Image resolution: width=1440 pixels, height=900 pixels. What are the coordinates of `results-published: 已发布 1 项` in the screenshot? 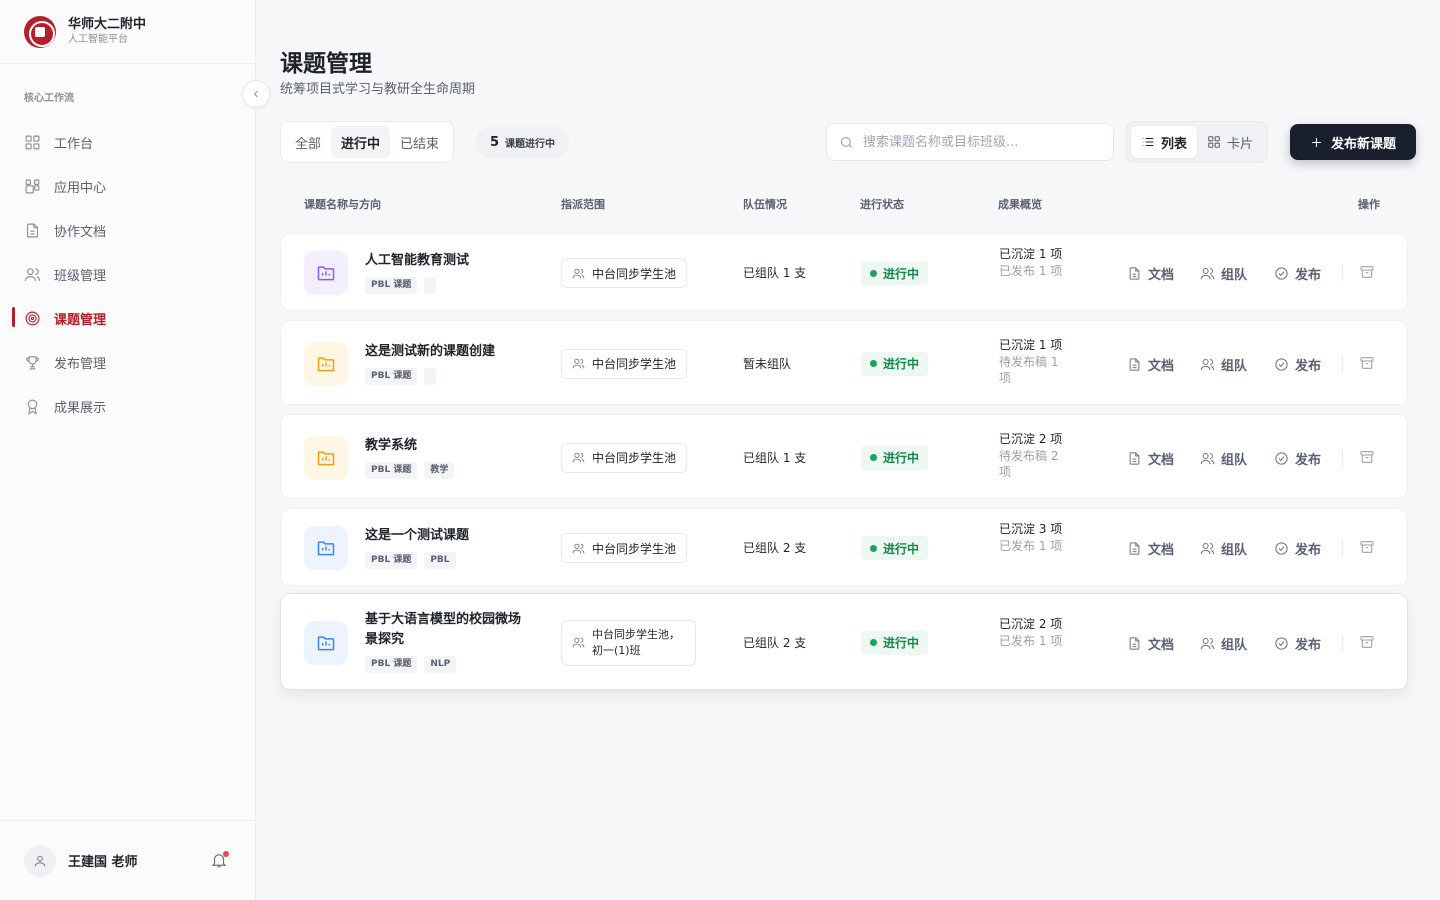 It's located at (1031, 546).